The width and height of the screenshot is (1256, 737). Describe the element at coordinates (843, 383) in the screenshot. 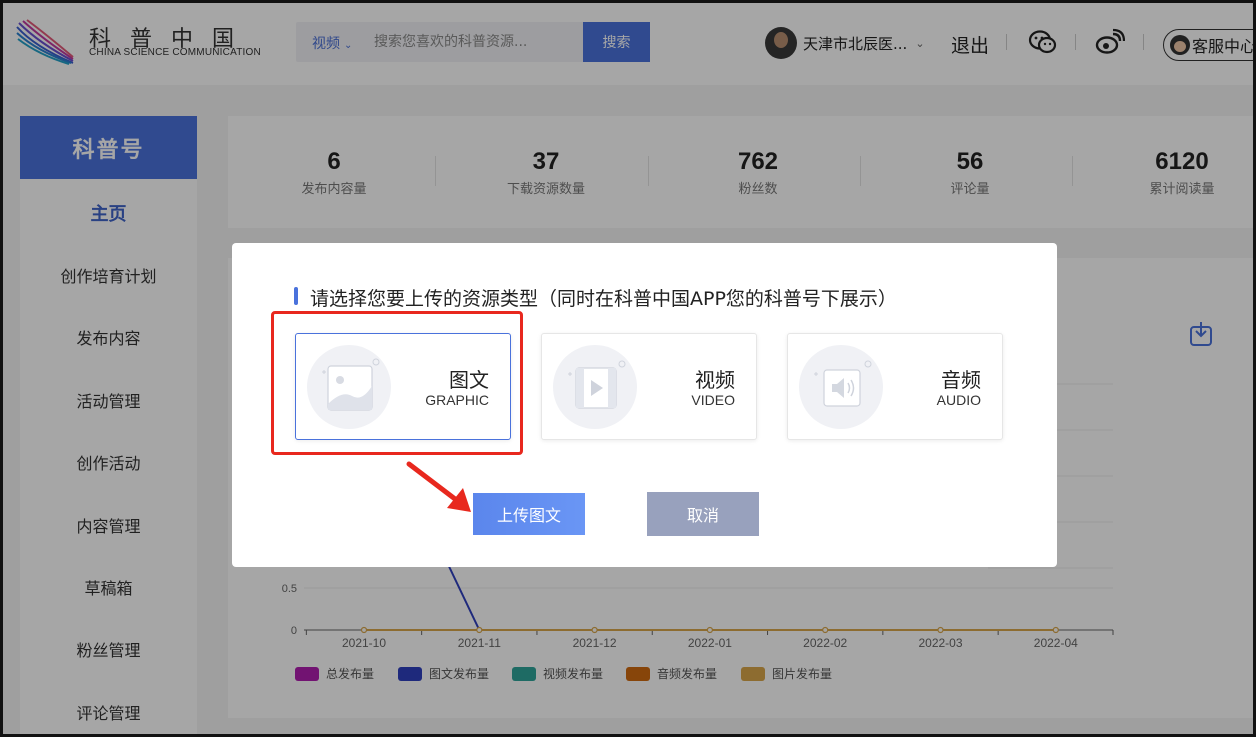

I see `audio-icon` at that location.